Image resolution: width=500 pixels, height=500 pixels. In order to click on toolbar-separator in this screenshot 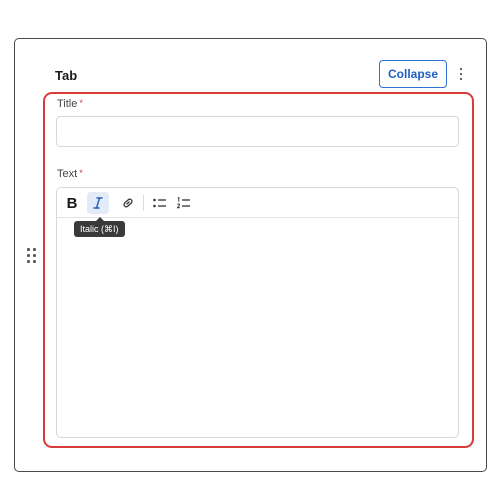, I will do `click(143, 203)`.